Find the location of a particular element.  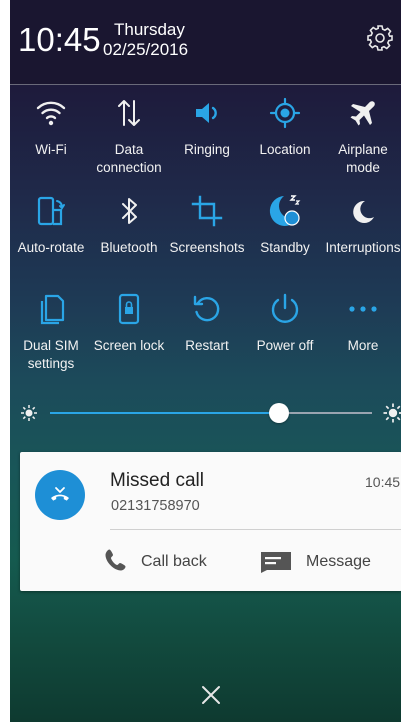

power-icon is located at coordinates (285, 308).